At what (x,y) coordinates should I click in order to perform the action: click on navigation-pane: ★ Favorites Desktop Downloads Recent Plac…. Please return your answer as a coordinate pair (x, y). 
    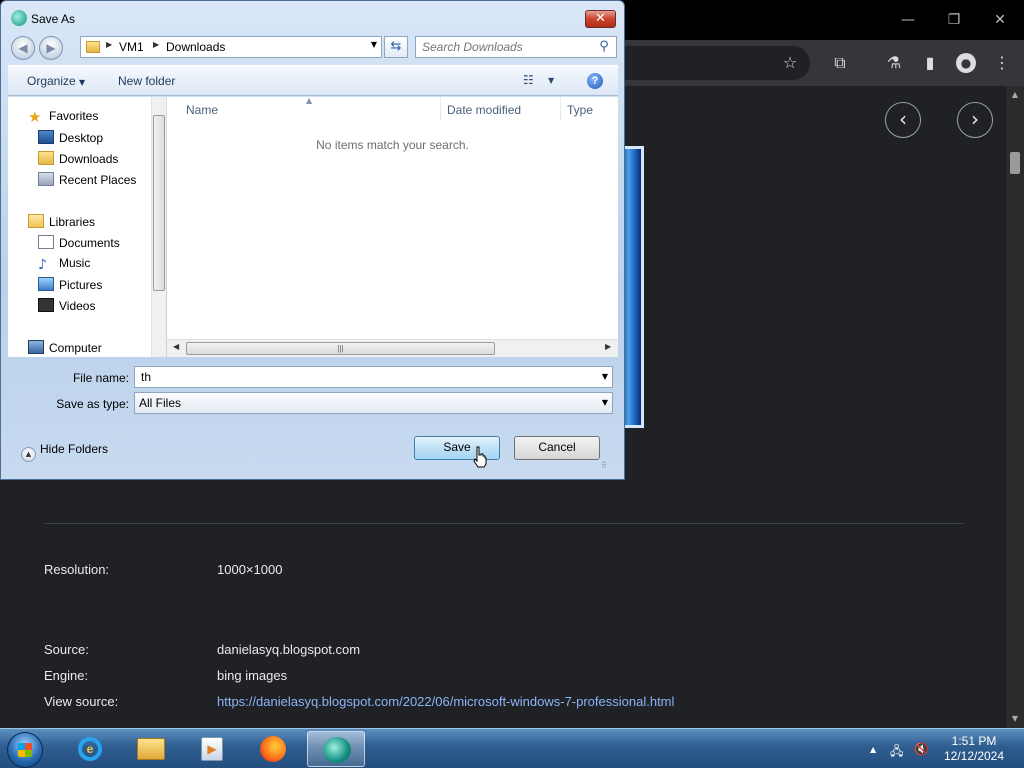
    Looking at the image, I should click on (87, 227).